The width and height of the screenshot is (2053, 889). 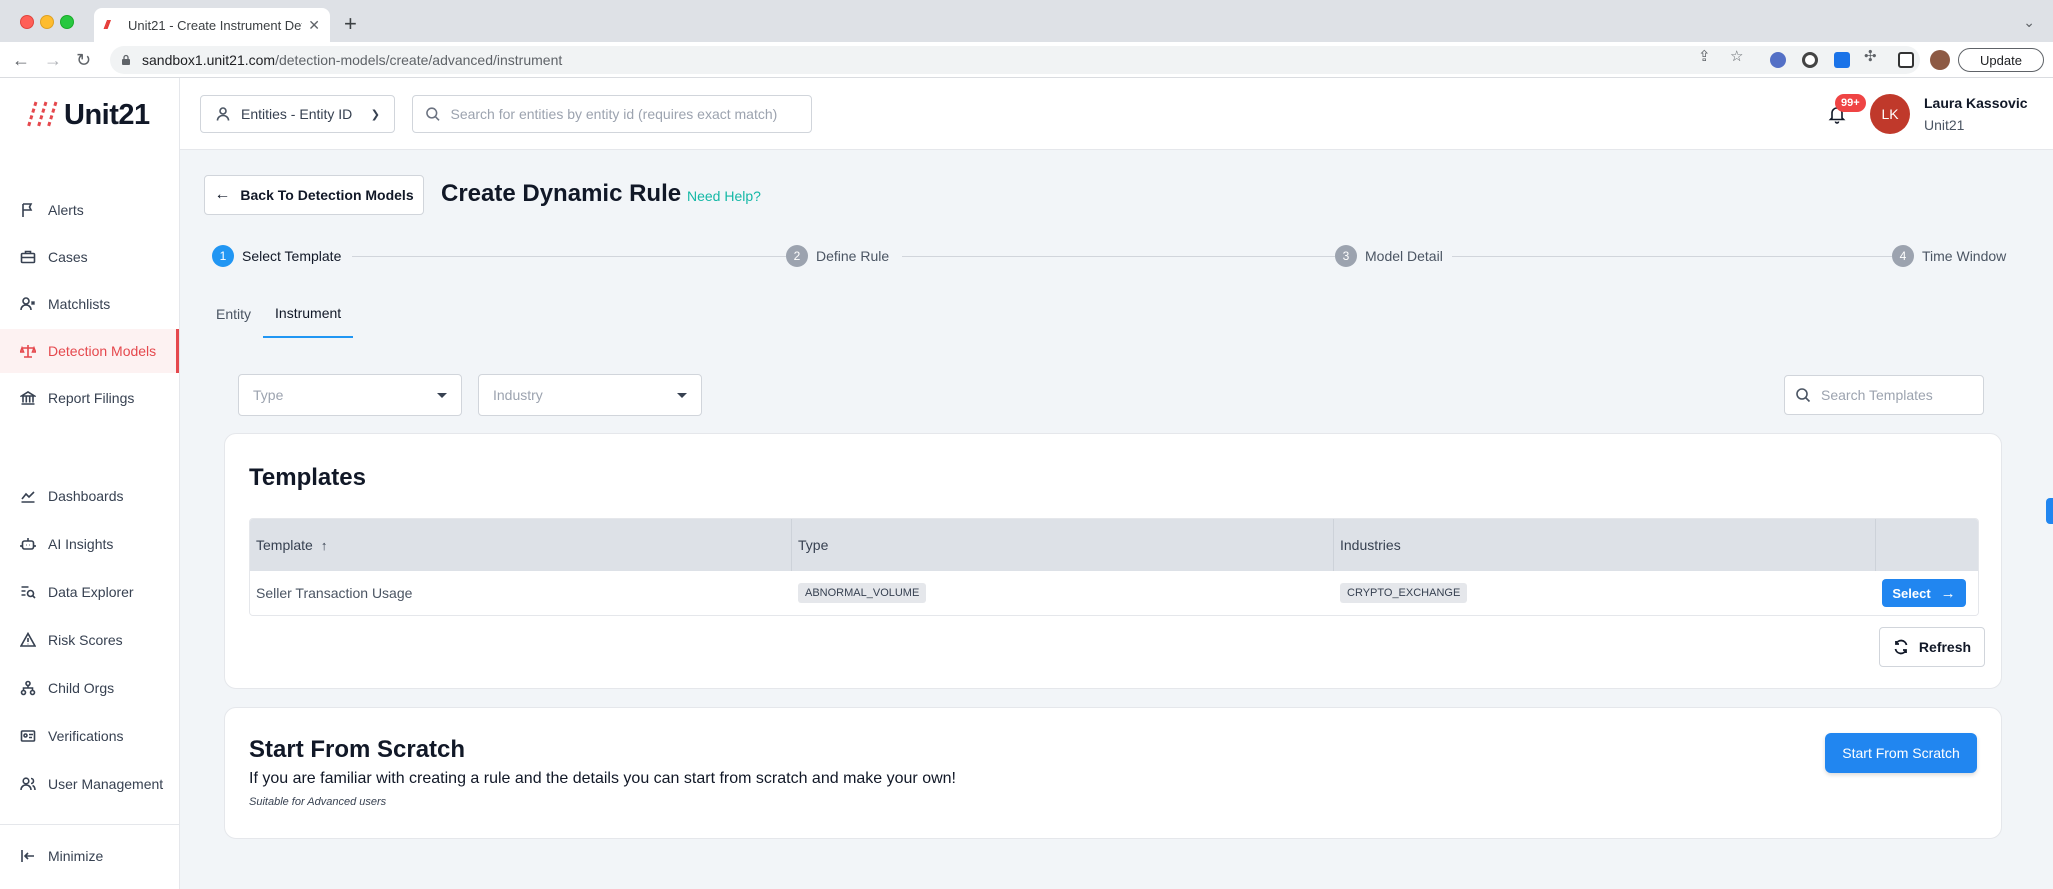 What do you see at coordinates (89, 856) in the screenshot?
I see `sidebar-minimize: Minimize` at bounding box center [89, 856].